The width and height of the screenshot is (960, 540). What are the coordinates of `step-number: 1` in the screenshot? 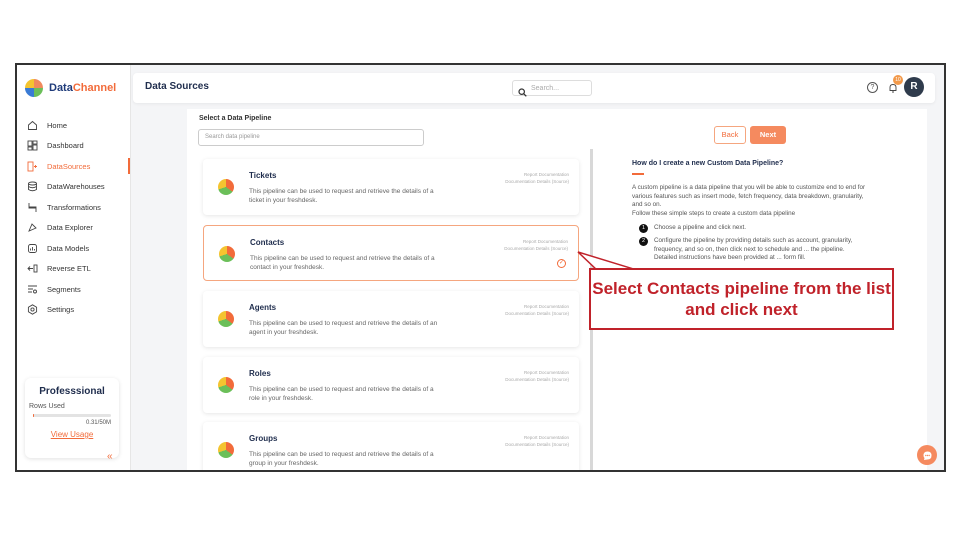 It's located at (643, 228).